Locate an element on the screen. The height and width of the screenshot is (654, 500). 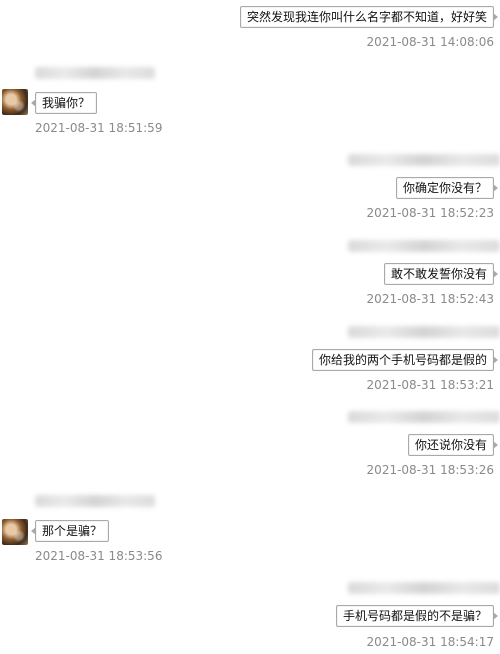
chat-message-right: 你还说你没有 2021-08-31 18:53:26 is located at coordinates (250, 442).